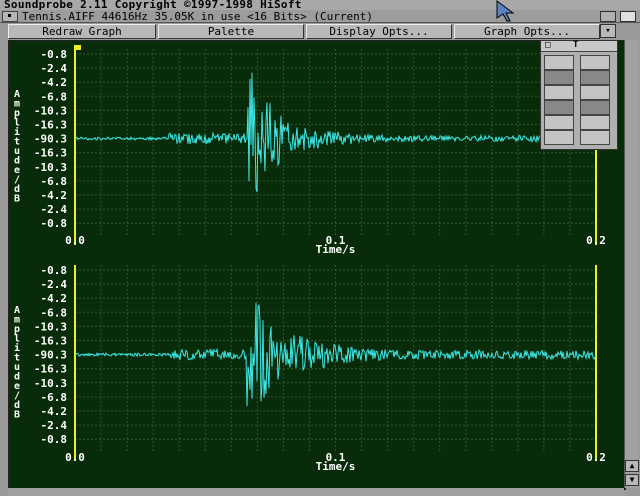 This screenshot has height=496, width=640. Describe the element at coordinates (559, 77) in the screenshot. I see `play-icon` at that location.